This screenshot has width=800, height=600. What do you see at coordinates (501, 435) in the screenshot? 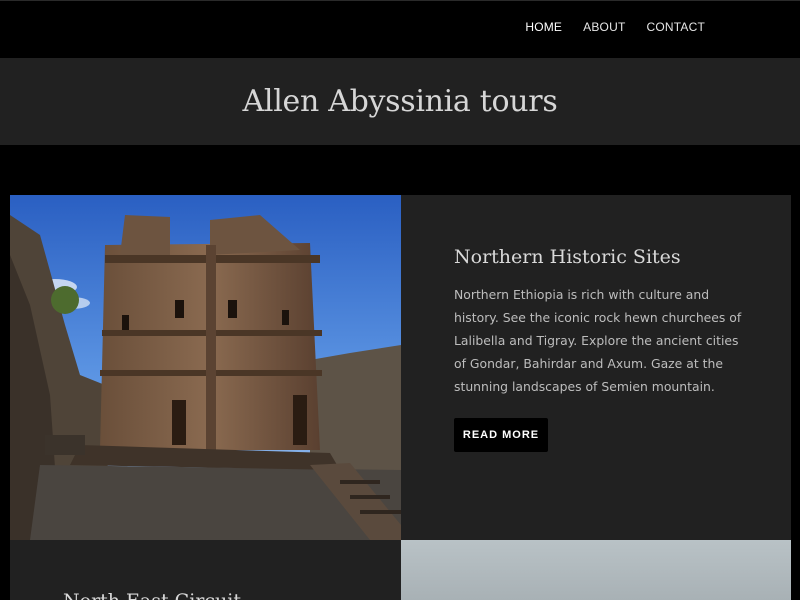
I see `read-more-button: READ MORE` at bounding box center [501, 435].